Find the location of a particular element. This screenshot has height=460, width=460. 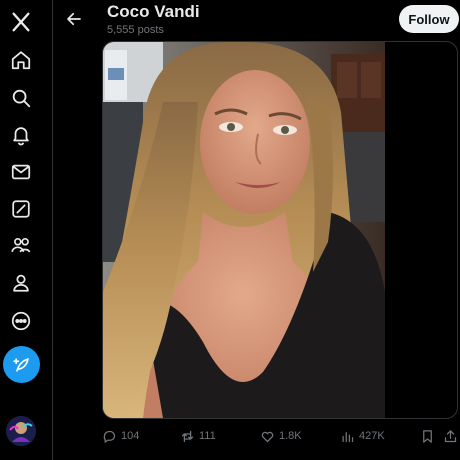

back-arrow-icon is located at coordinates (74, 19).